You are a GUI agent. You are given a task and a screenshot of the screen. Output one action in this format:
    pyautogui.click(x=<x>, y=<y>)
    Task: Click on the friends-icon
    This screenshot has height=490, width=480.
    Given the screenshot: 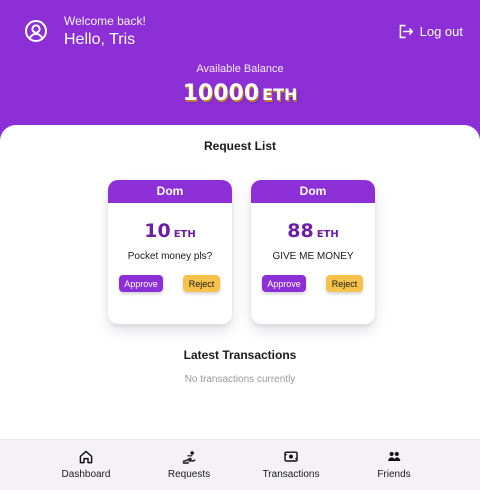 What is the action you would take?
    pyautogui.click(x=394, y=456)
    